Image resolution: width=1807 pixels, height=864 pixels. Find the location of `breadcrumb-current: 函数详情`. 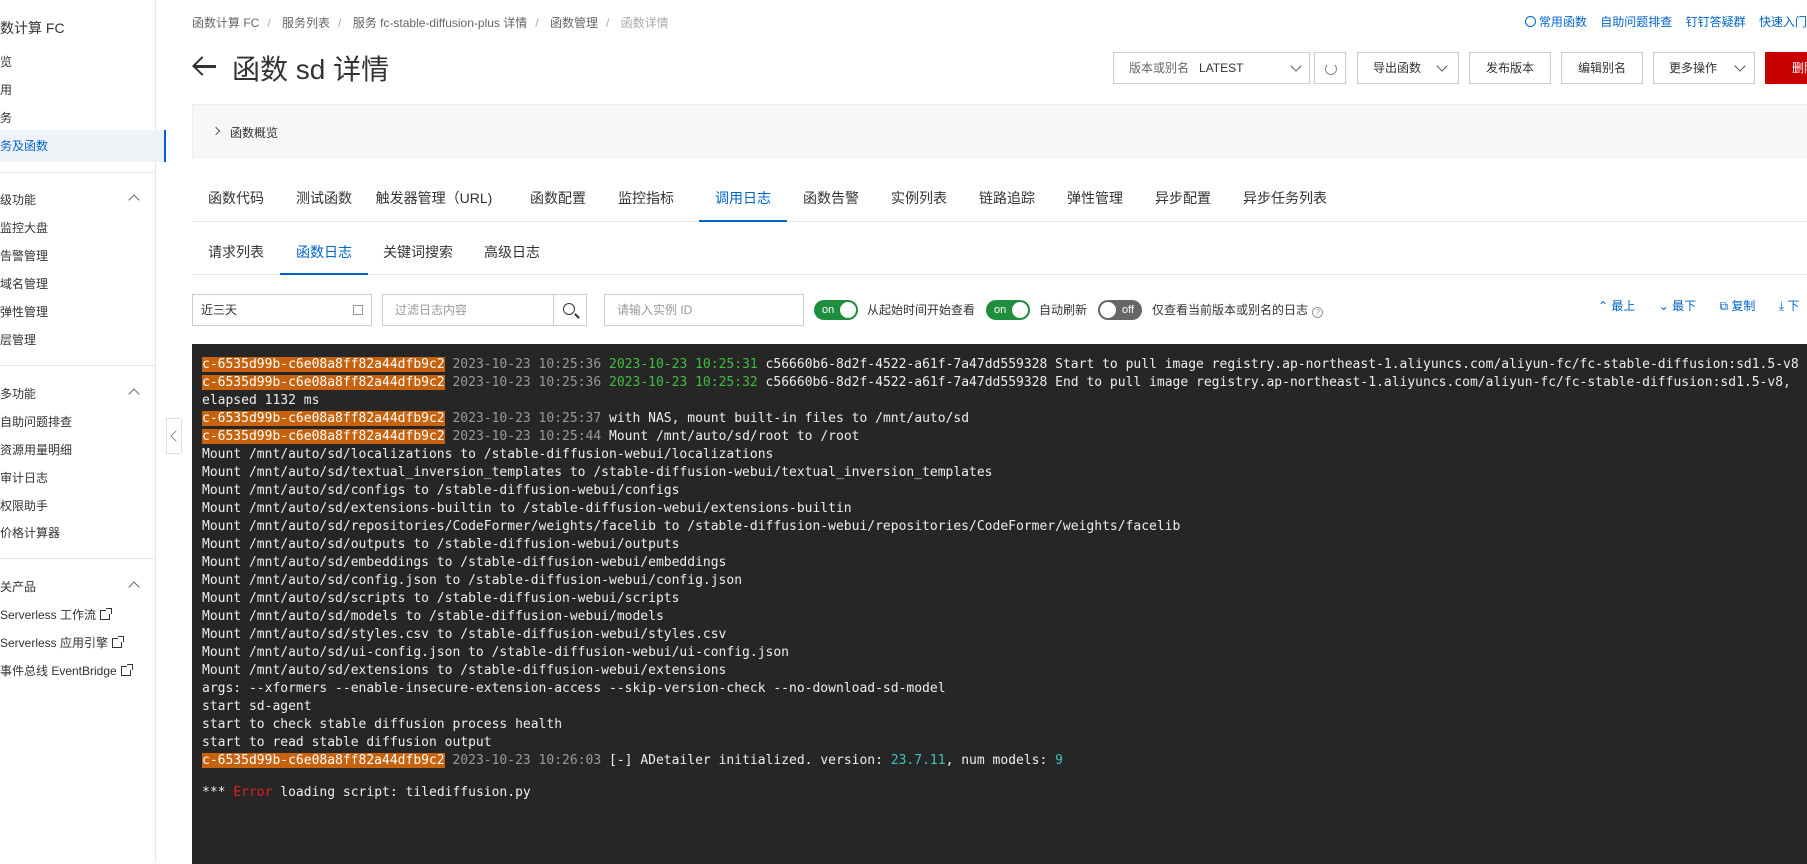

breadcrumb-current: 函数详情 is located at coordinates (644, 23).